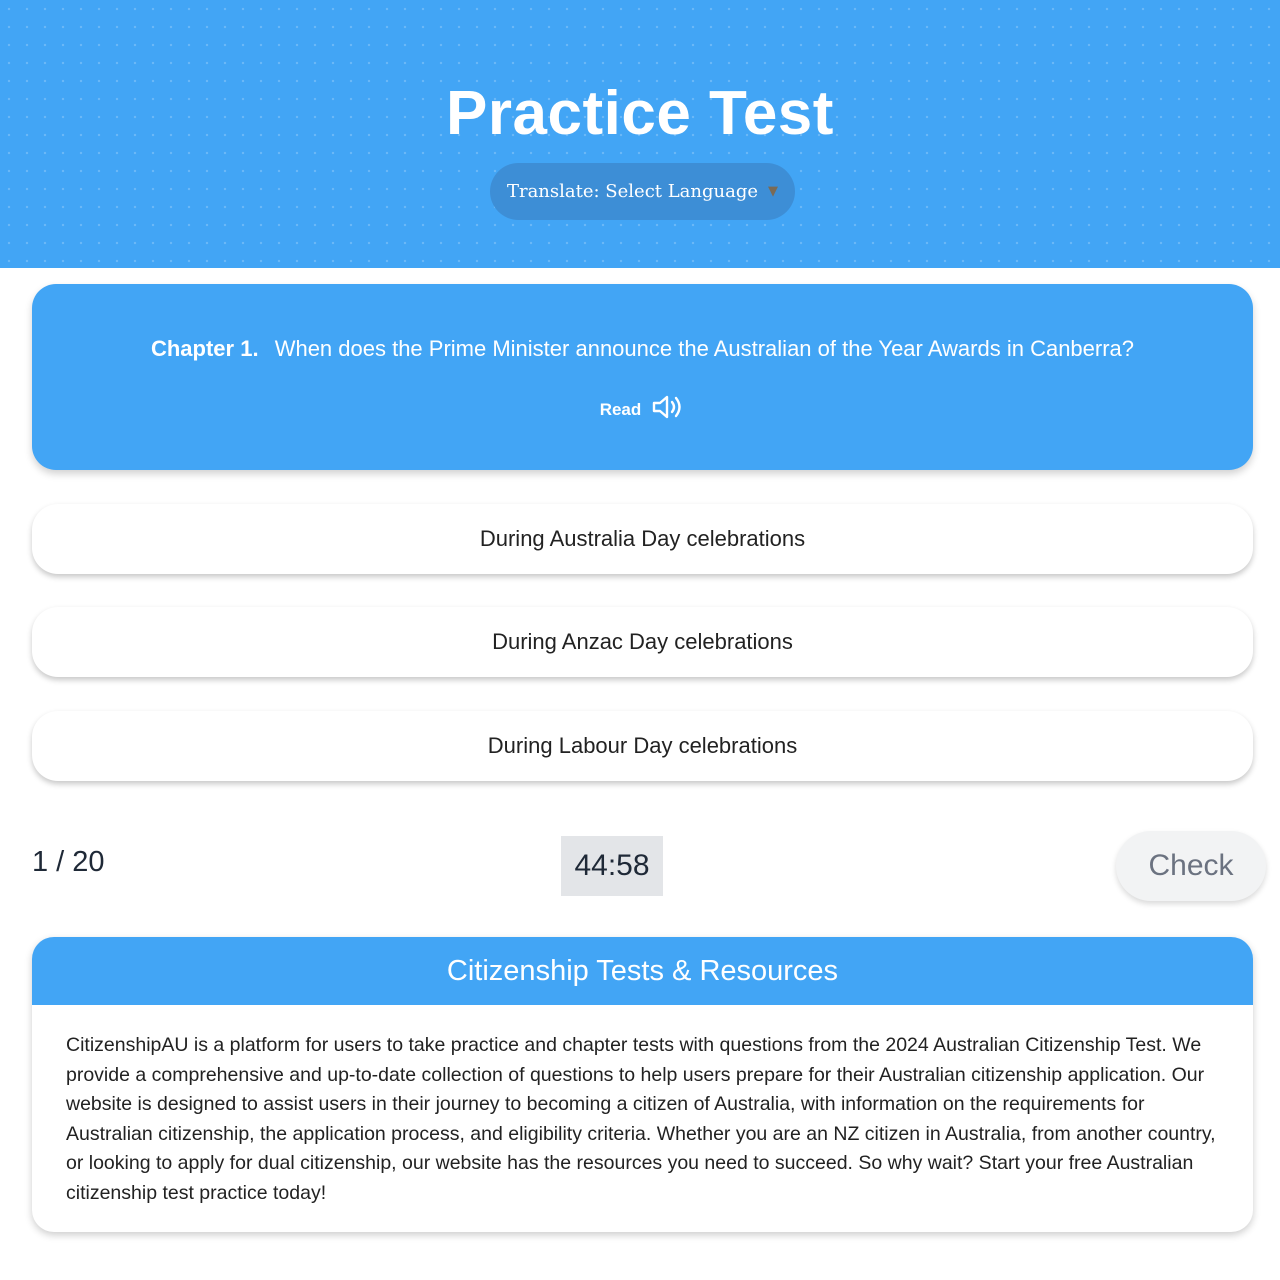 The width and height of the screenshot is (1280, 1280). Describe the element at coordinates (632, 191) in the screenshot. I see `translate-label: Translate: Select Language` at that location.